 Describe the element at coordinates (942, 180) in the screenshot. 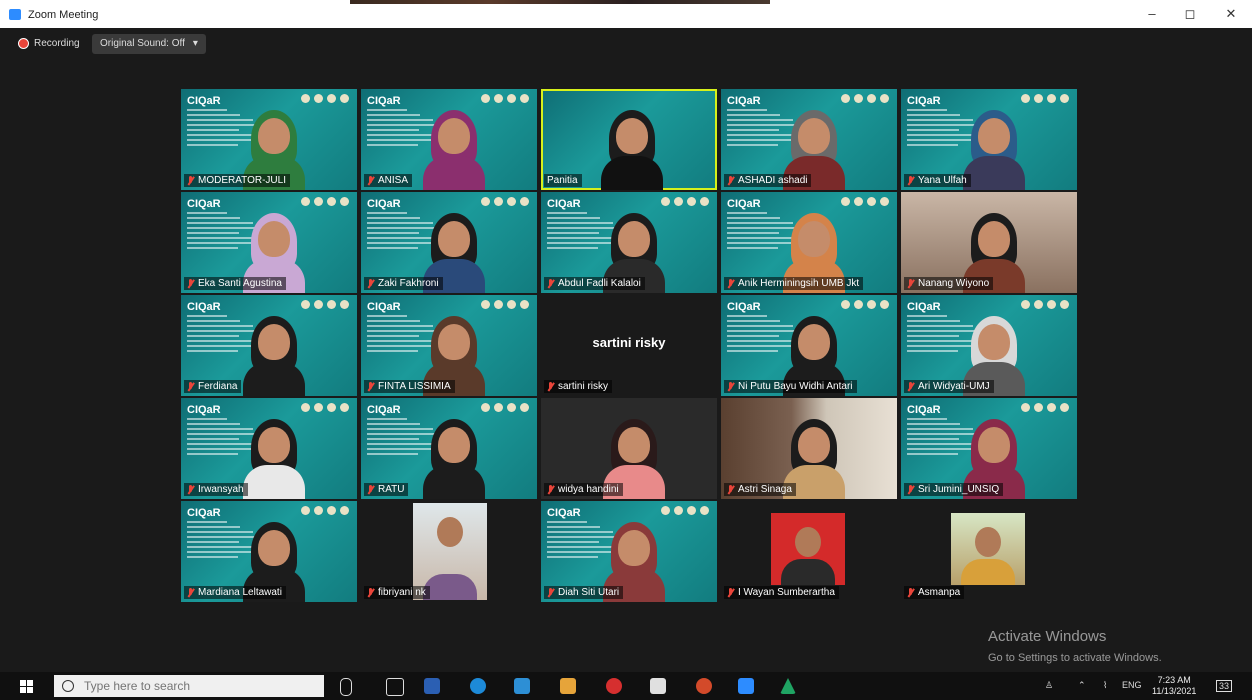

I see `participant-name: Yana Ulfah` at that location.